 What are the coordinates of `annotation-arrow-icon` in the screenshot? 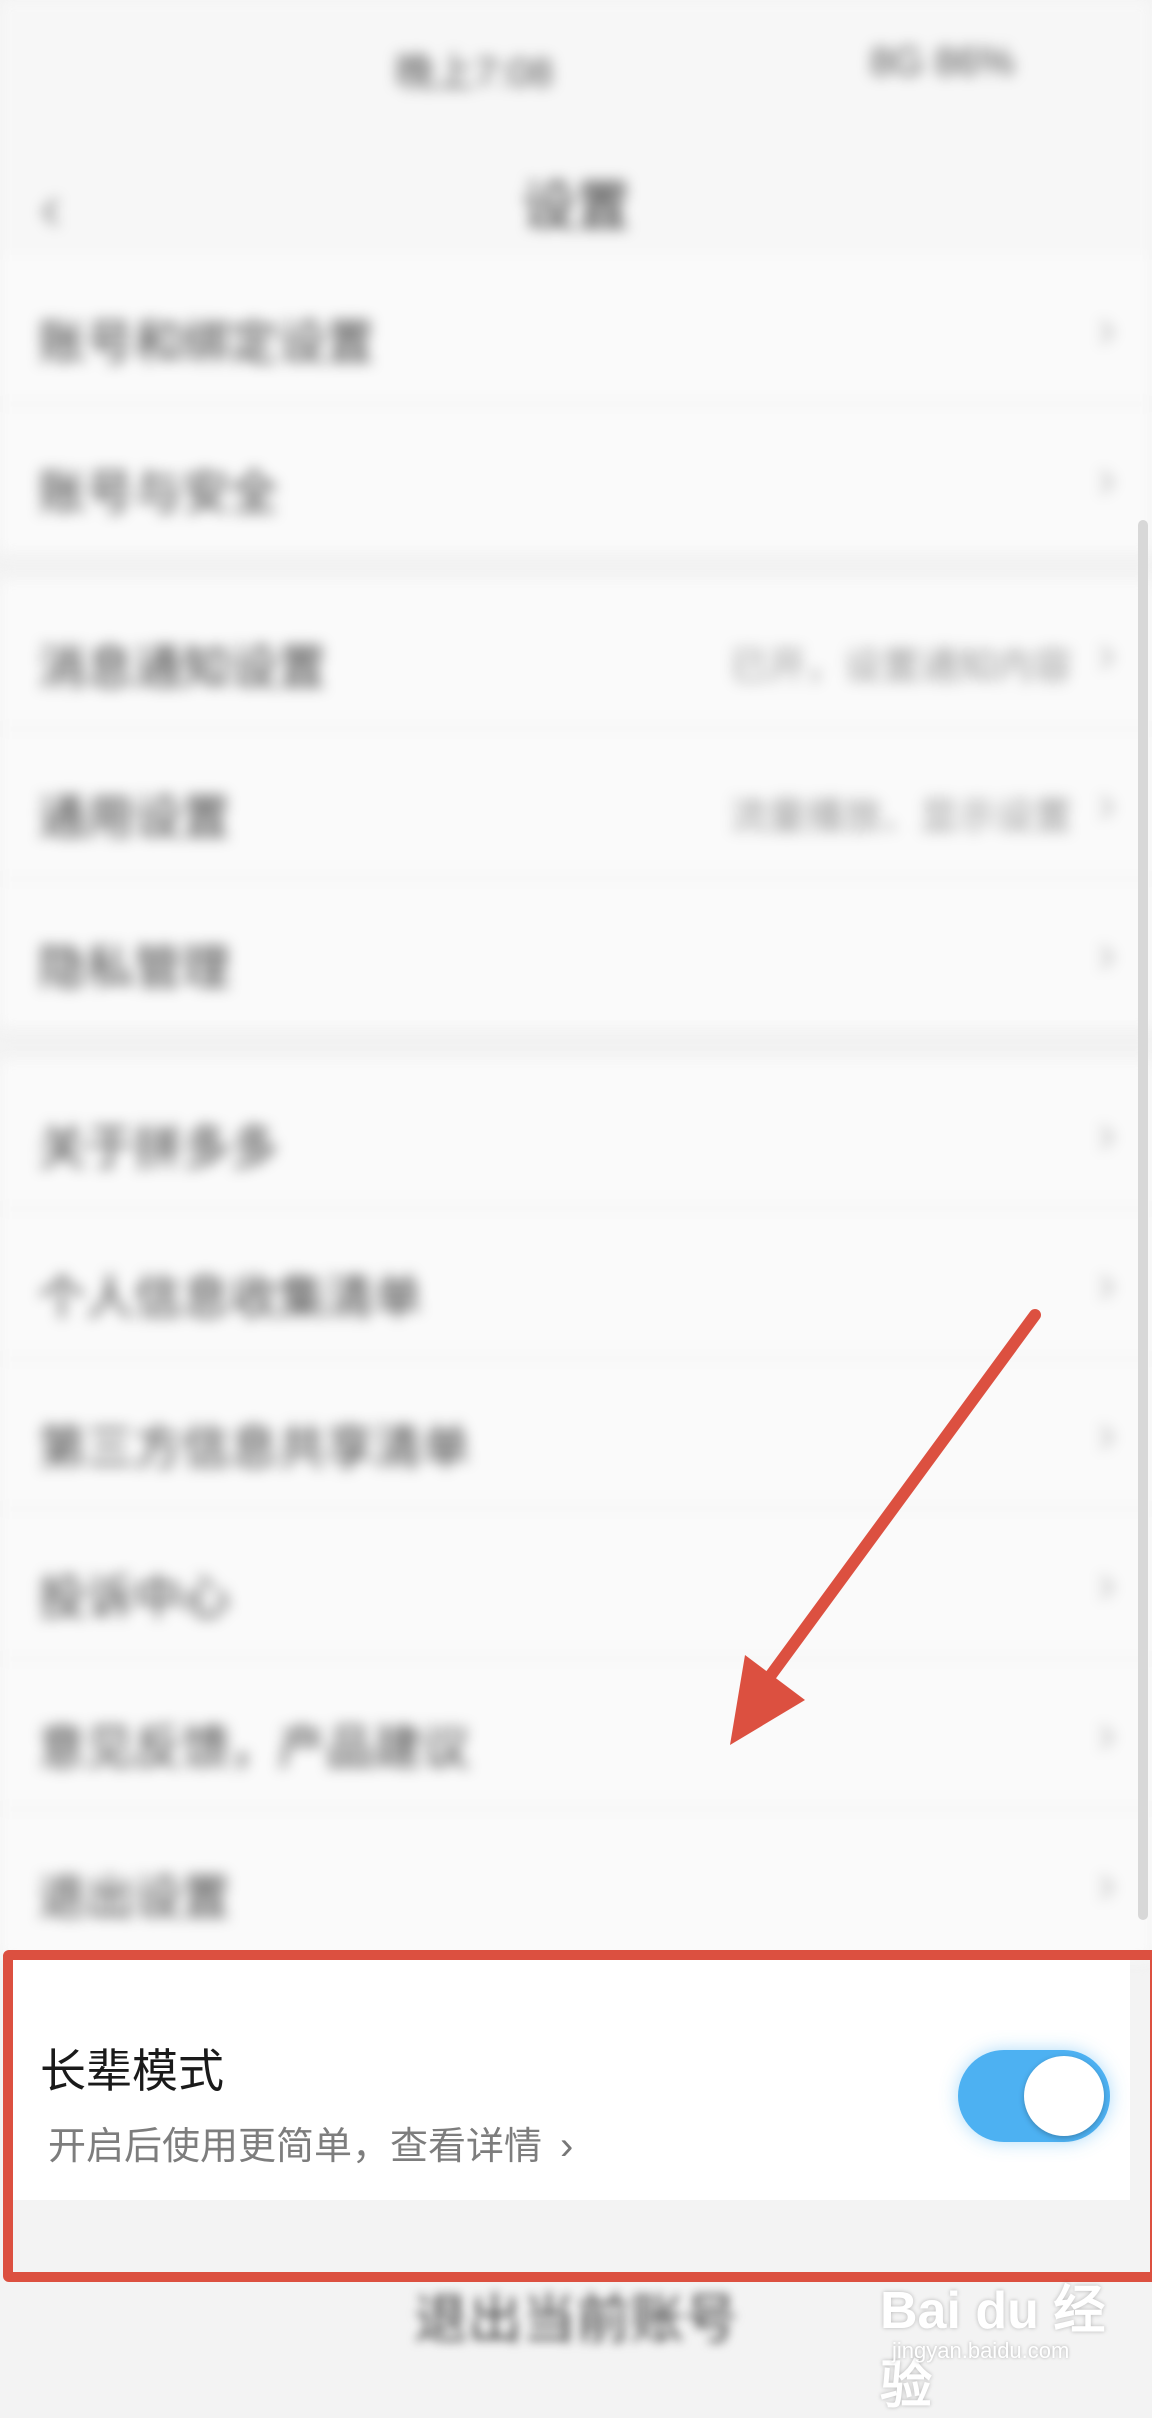 It's located at (885, 1527).